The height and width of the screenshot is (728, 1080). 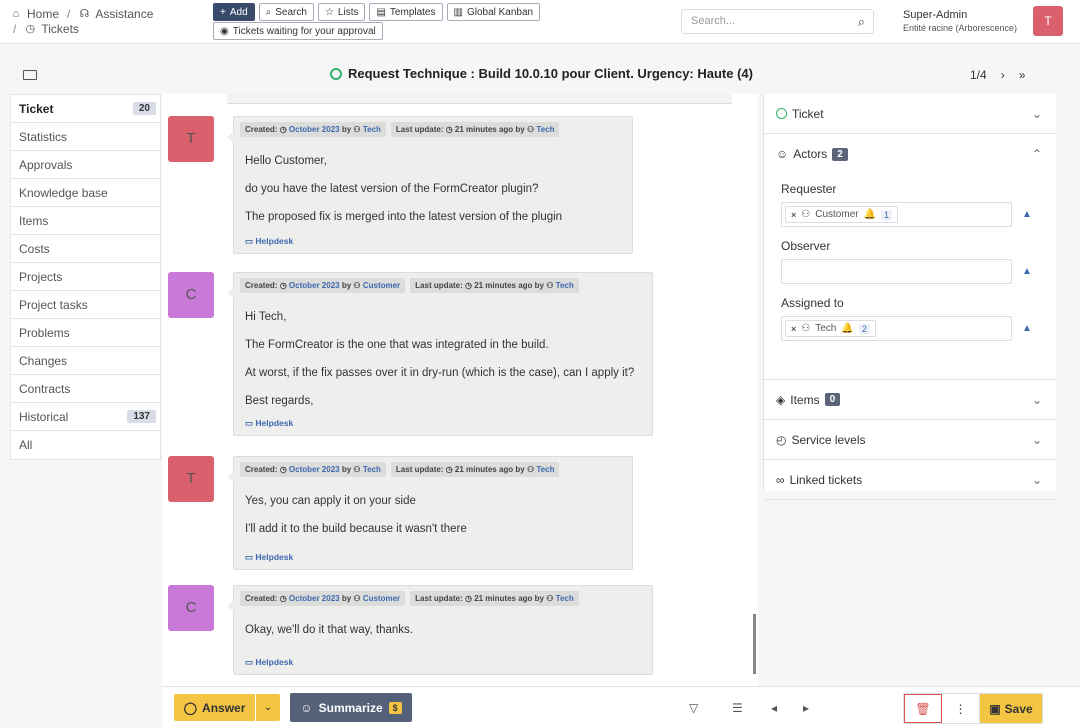 What do you see at coordinates (43, 14) in the screenshot?
I see `breadcrumb-home: Home` at bounding box center [43, 14].